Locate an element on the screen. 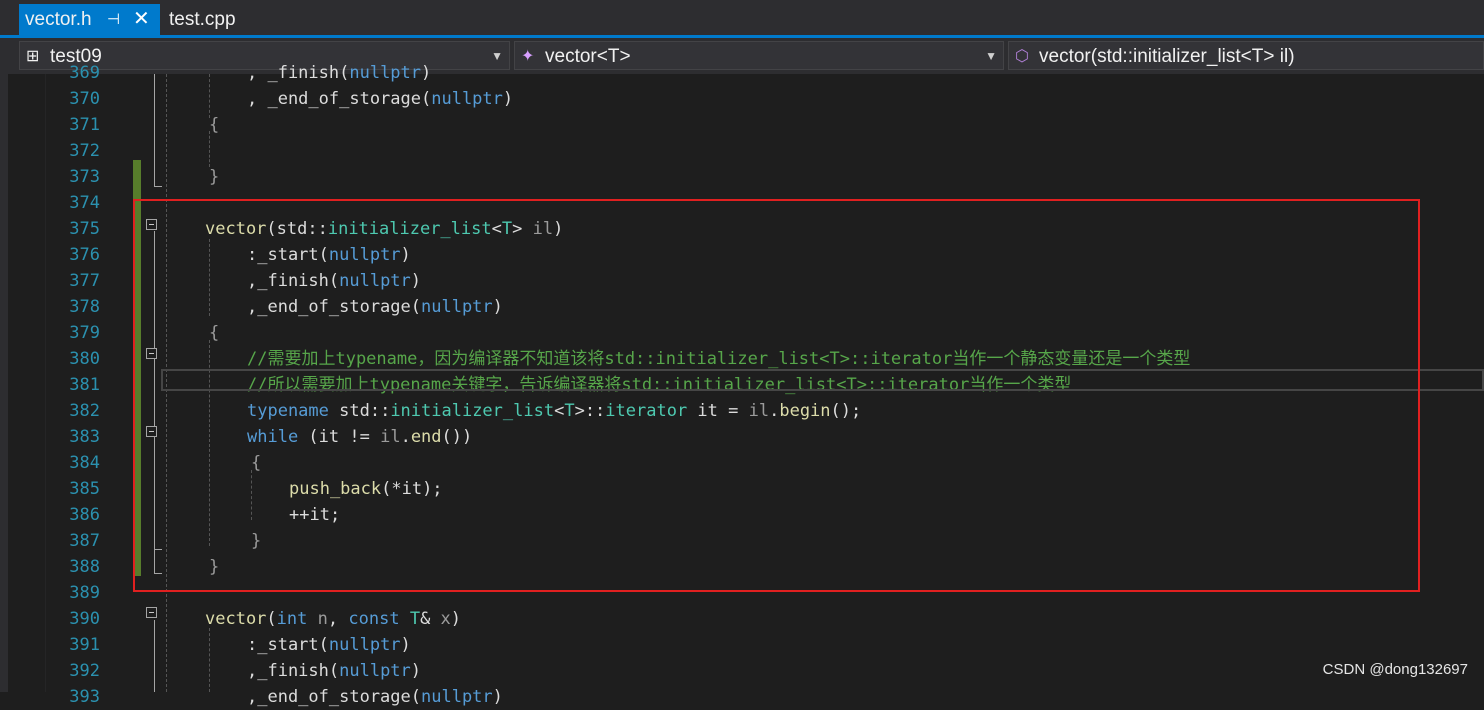 The width and height of the screenshot is (1484, 710). code-token: , _finish( is located at coordinates (298, 73).